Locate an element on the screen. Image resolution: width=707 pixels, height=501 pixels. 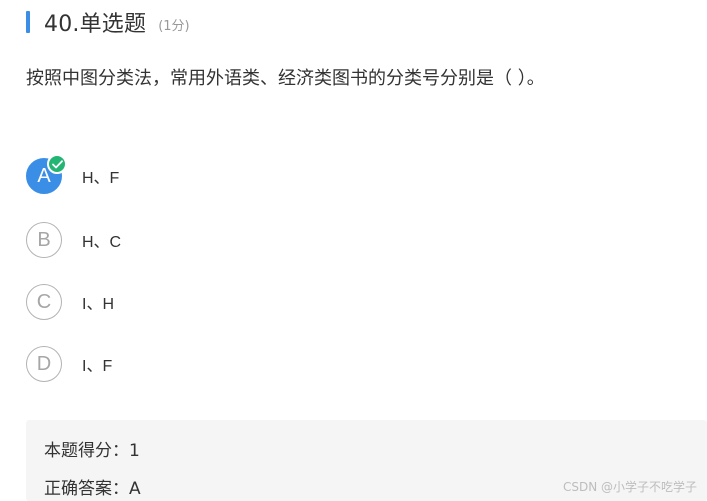
option-c: C I、H is located at coordinates (70, 302).